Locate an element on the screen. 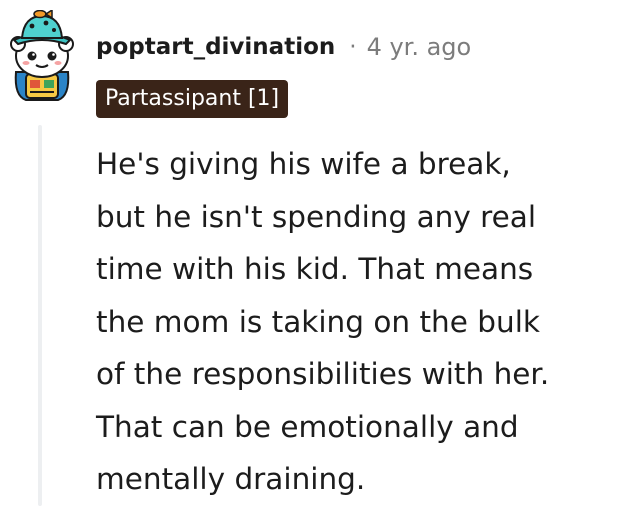  user-flair-badge: Partassipant [1] is located at coordinates (192, 99).